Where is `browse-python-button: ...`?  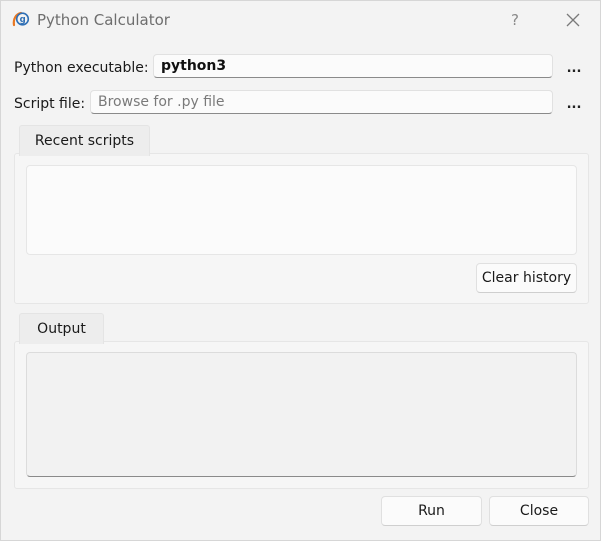 browse-python-button: ... is located at coordinates (574, 69).